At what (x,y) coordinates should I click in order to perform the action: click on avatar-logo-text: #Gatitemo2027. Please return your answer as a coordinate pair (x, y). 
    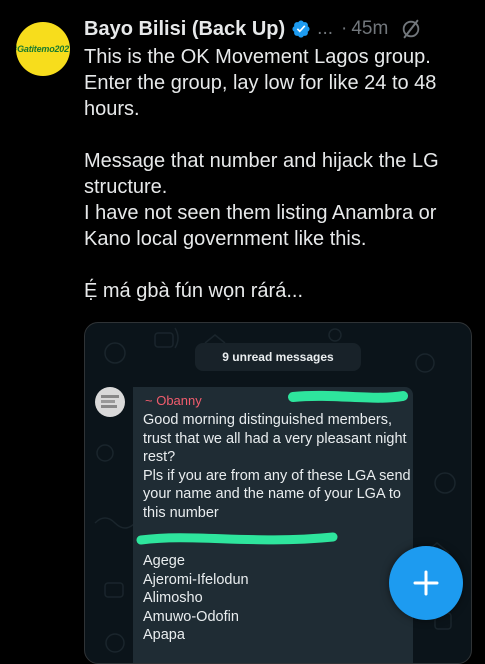
    Looking at the image, I should click on (43, 49).